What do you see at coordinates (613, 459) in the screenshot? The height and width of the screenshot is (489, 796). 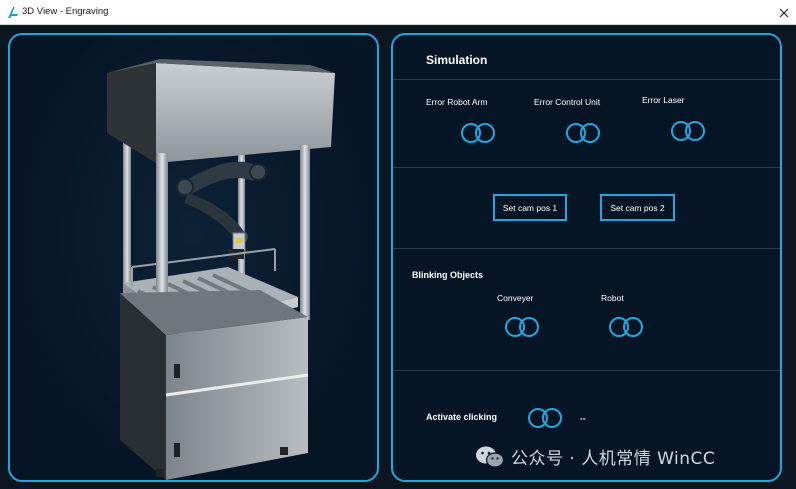 I see `watermark-text: 公众号 · 人机常情 WinCC` at bounding box center [613, 459].